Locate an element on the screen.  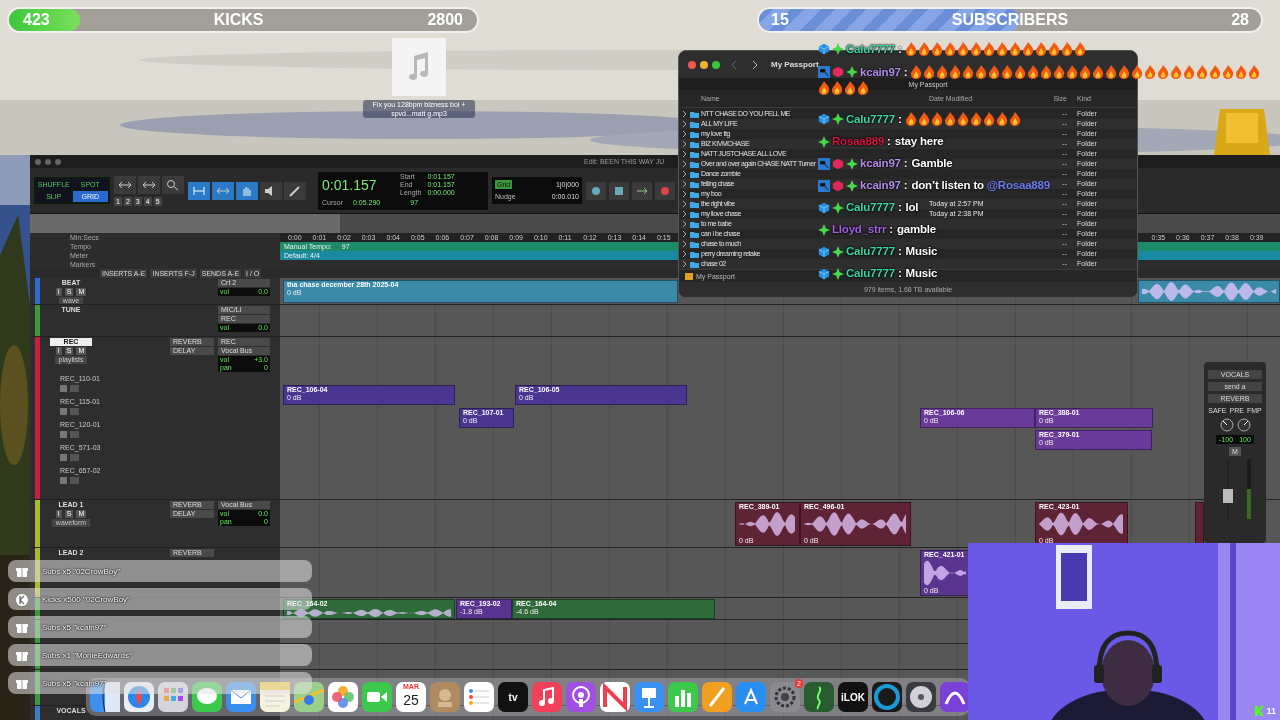
chat-username: Lloyd_strr is located at coordinates (859, 229).